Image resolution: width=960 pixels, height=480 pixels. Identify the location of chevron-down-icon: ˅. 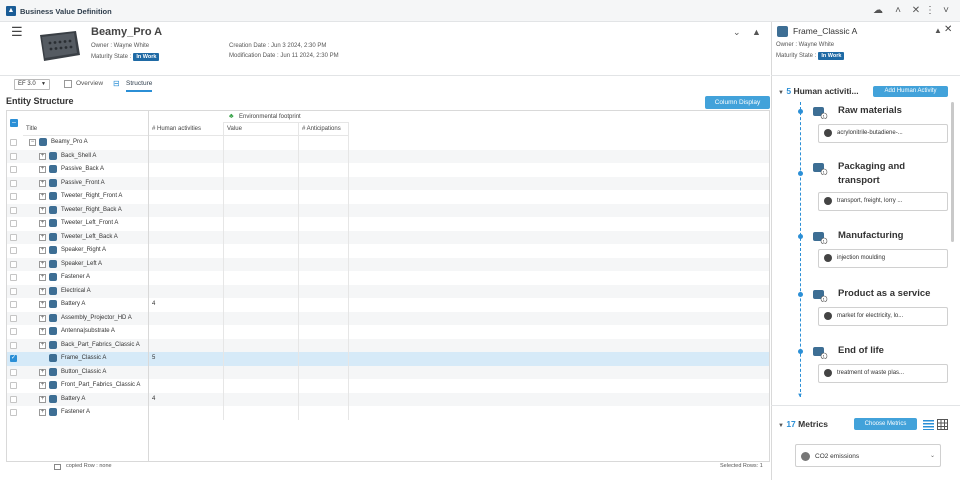
(946, 11).